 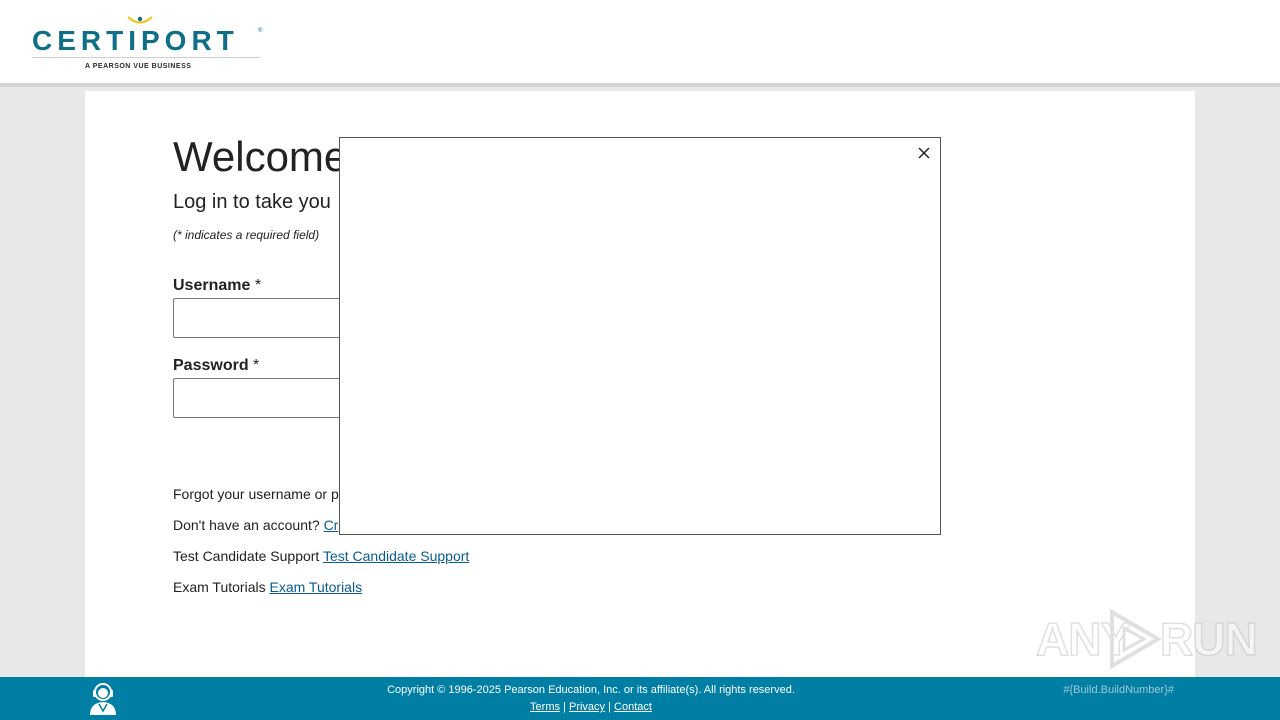 What do you see at coordinates (260, 31) in the screenshot?
I see `logo-registered-mark: ®` at bounding box center [260, 31].